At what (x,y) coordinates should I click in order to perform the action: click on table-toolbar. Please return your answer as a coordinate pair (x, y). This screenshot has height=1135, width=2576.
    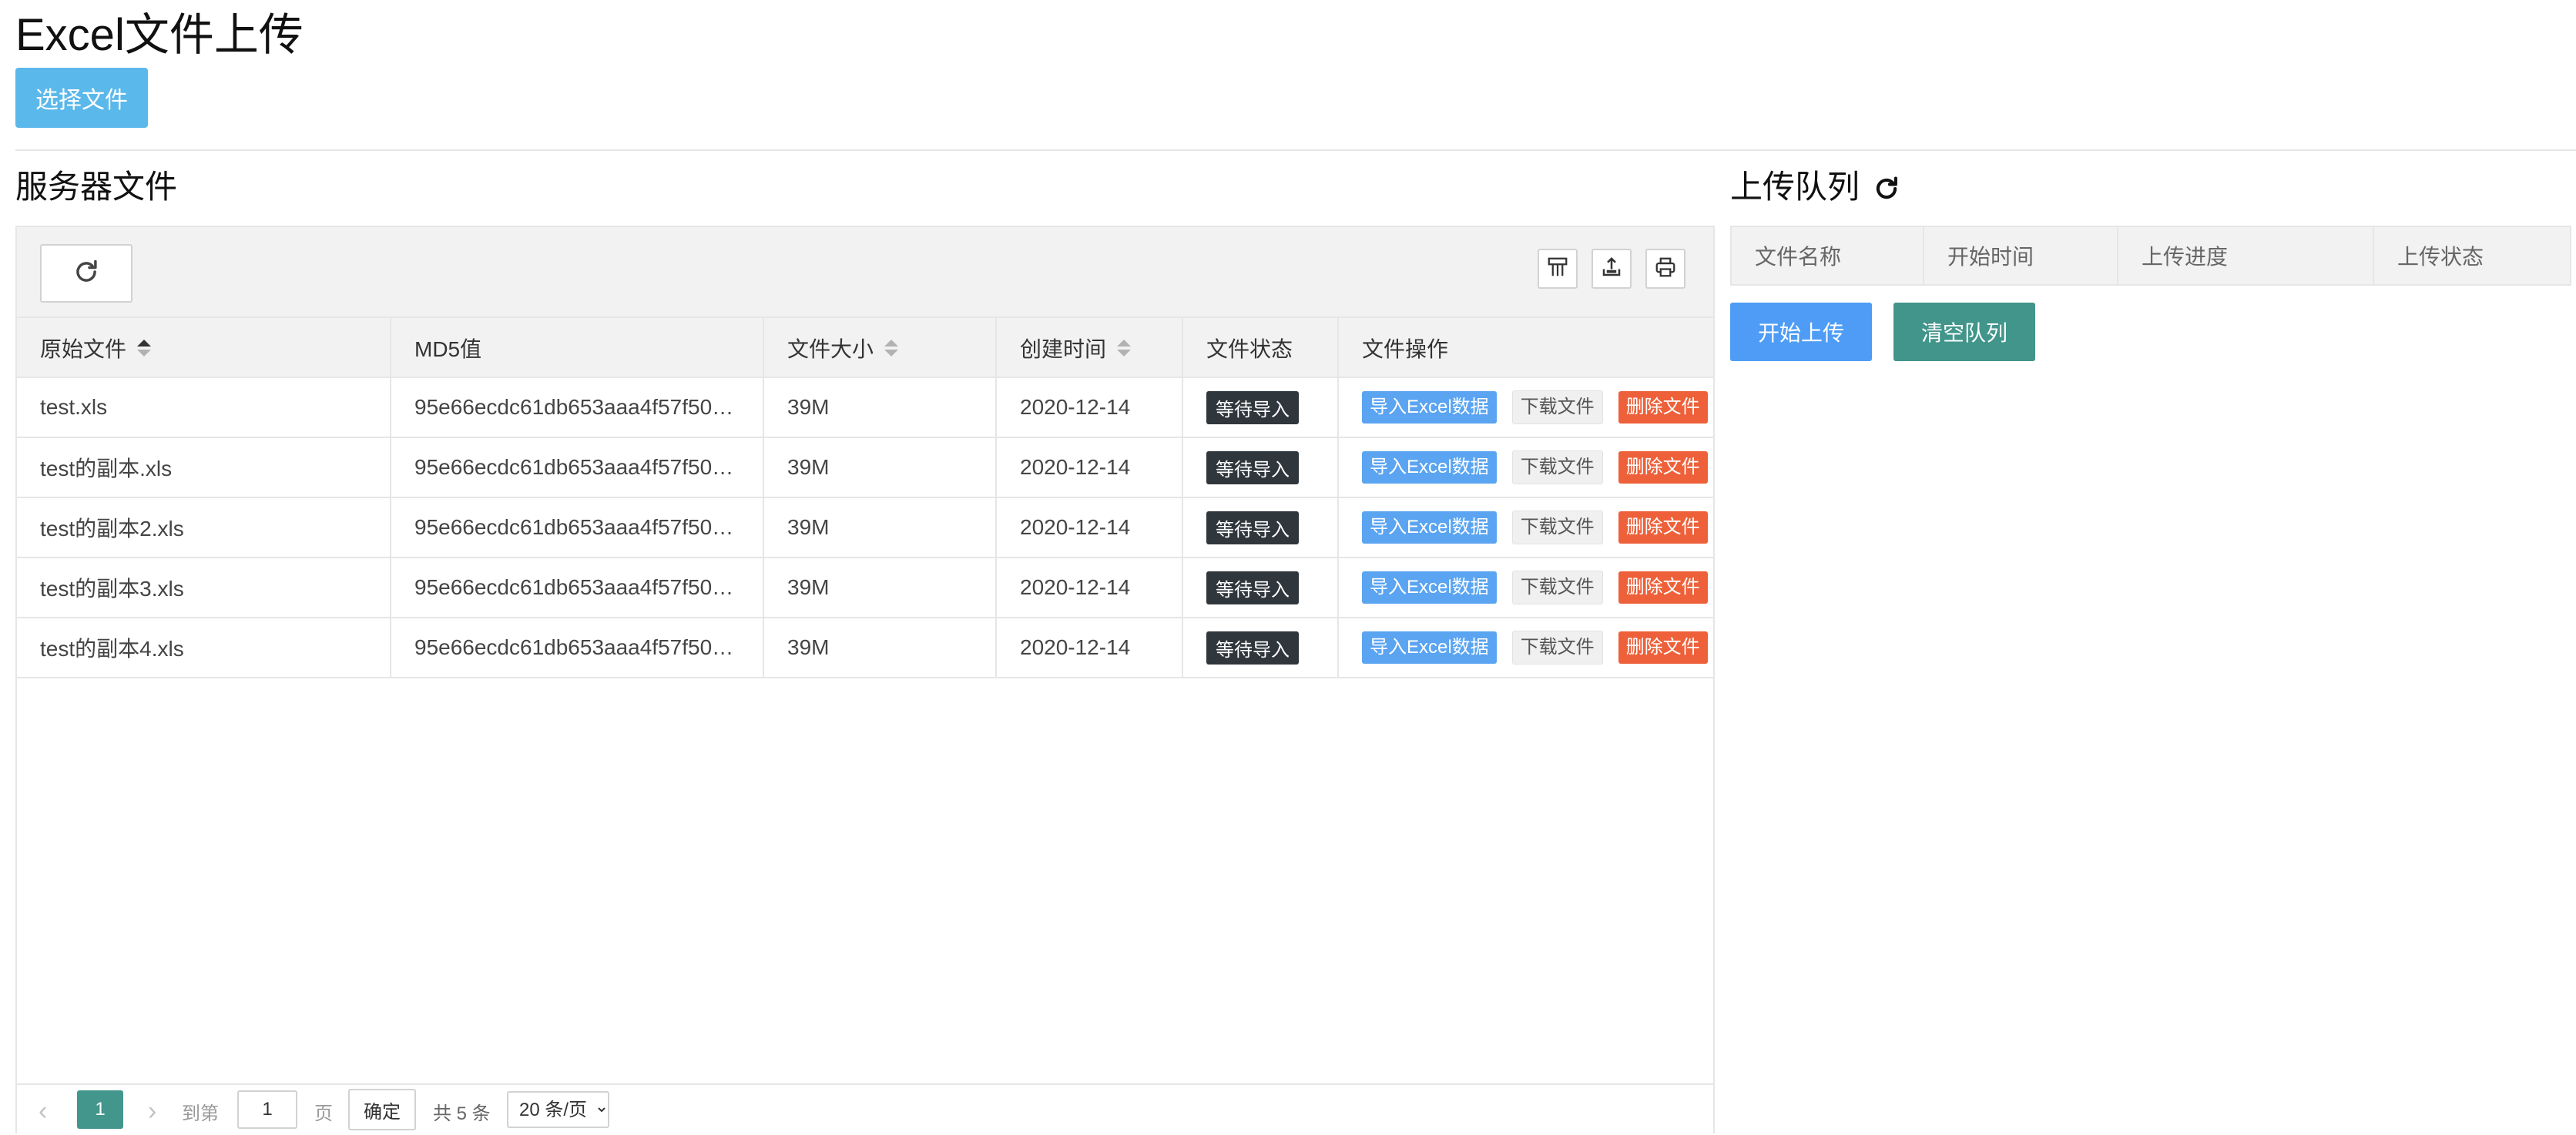
    Looking at the image, I should click on (865, 272).